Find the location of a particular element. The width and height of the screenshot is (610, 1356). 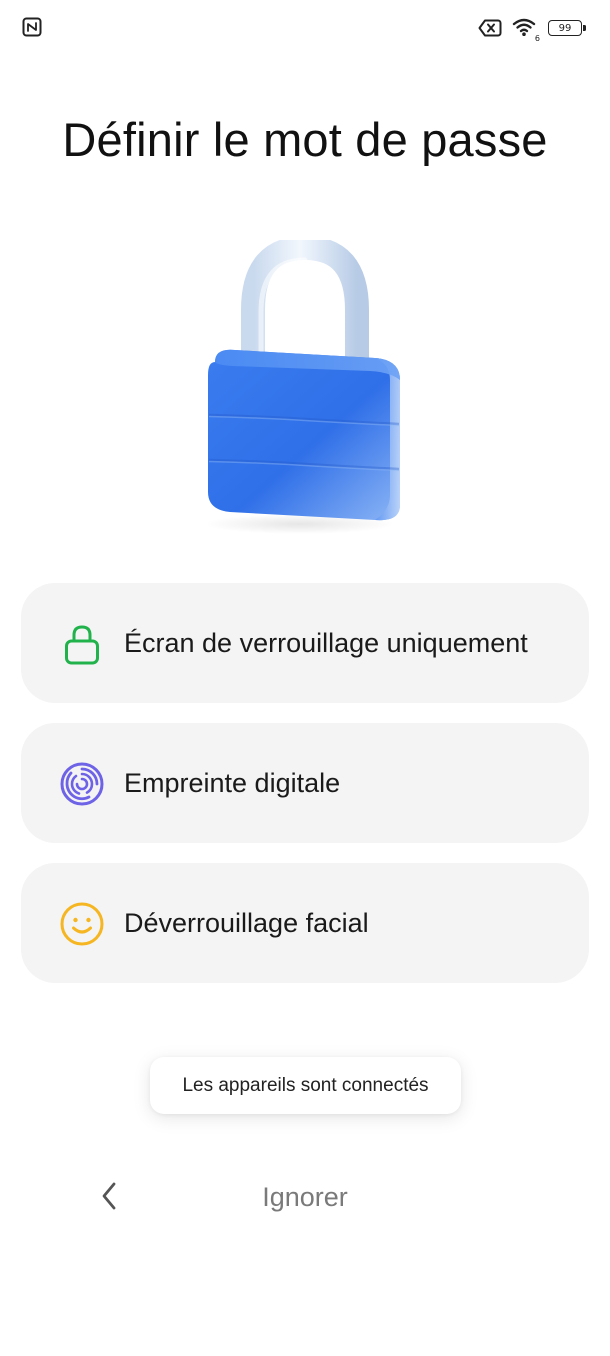

battery-level-text: 99 is located at coordinates (565, 28).